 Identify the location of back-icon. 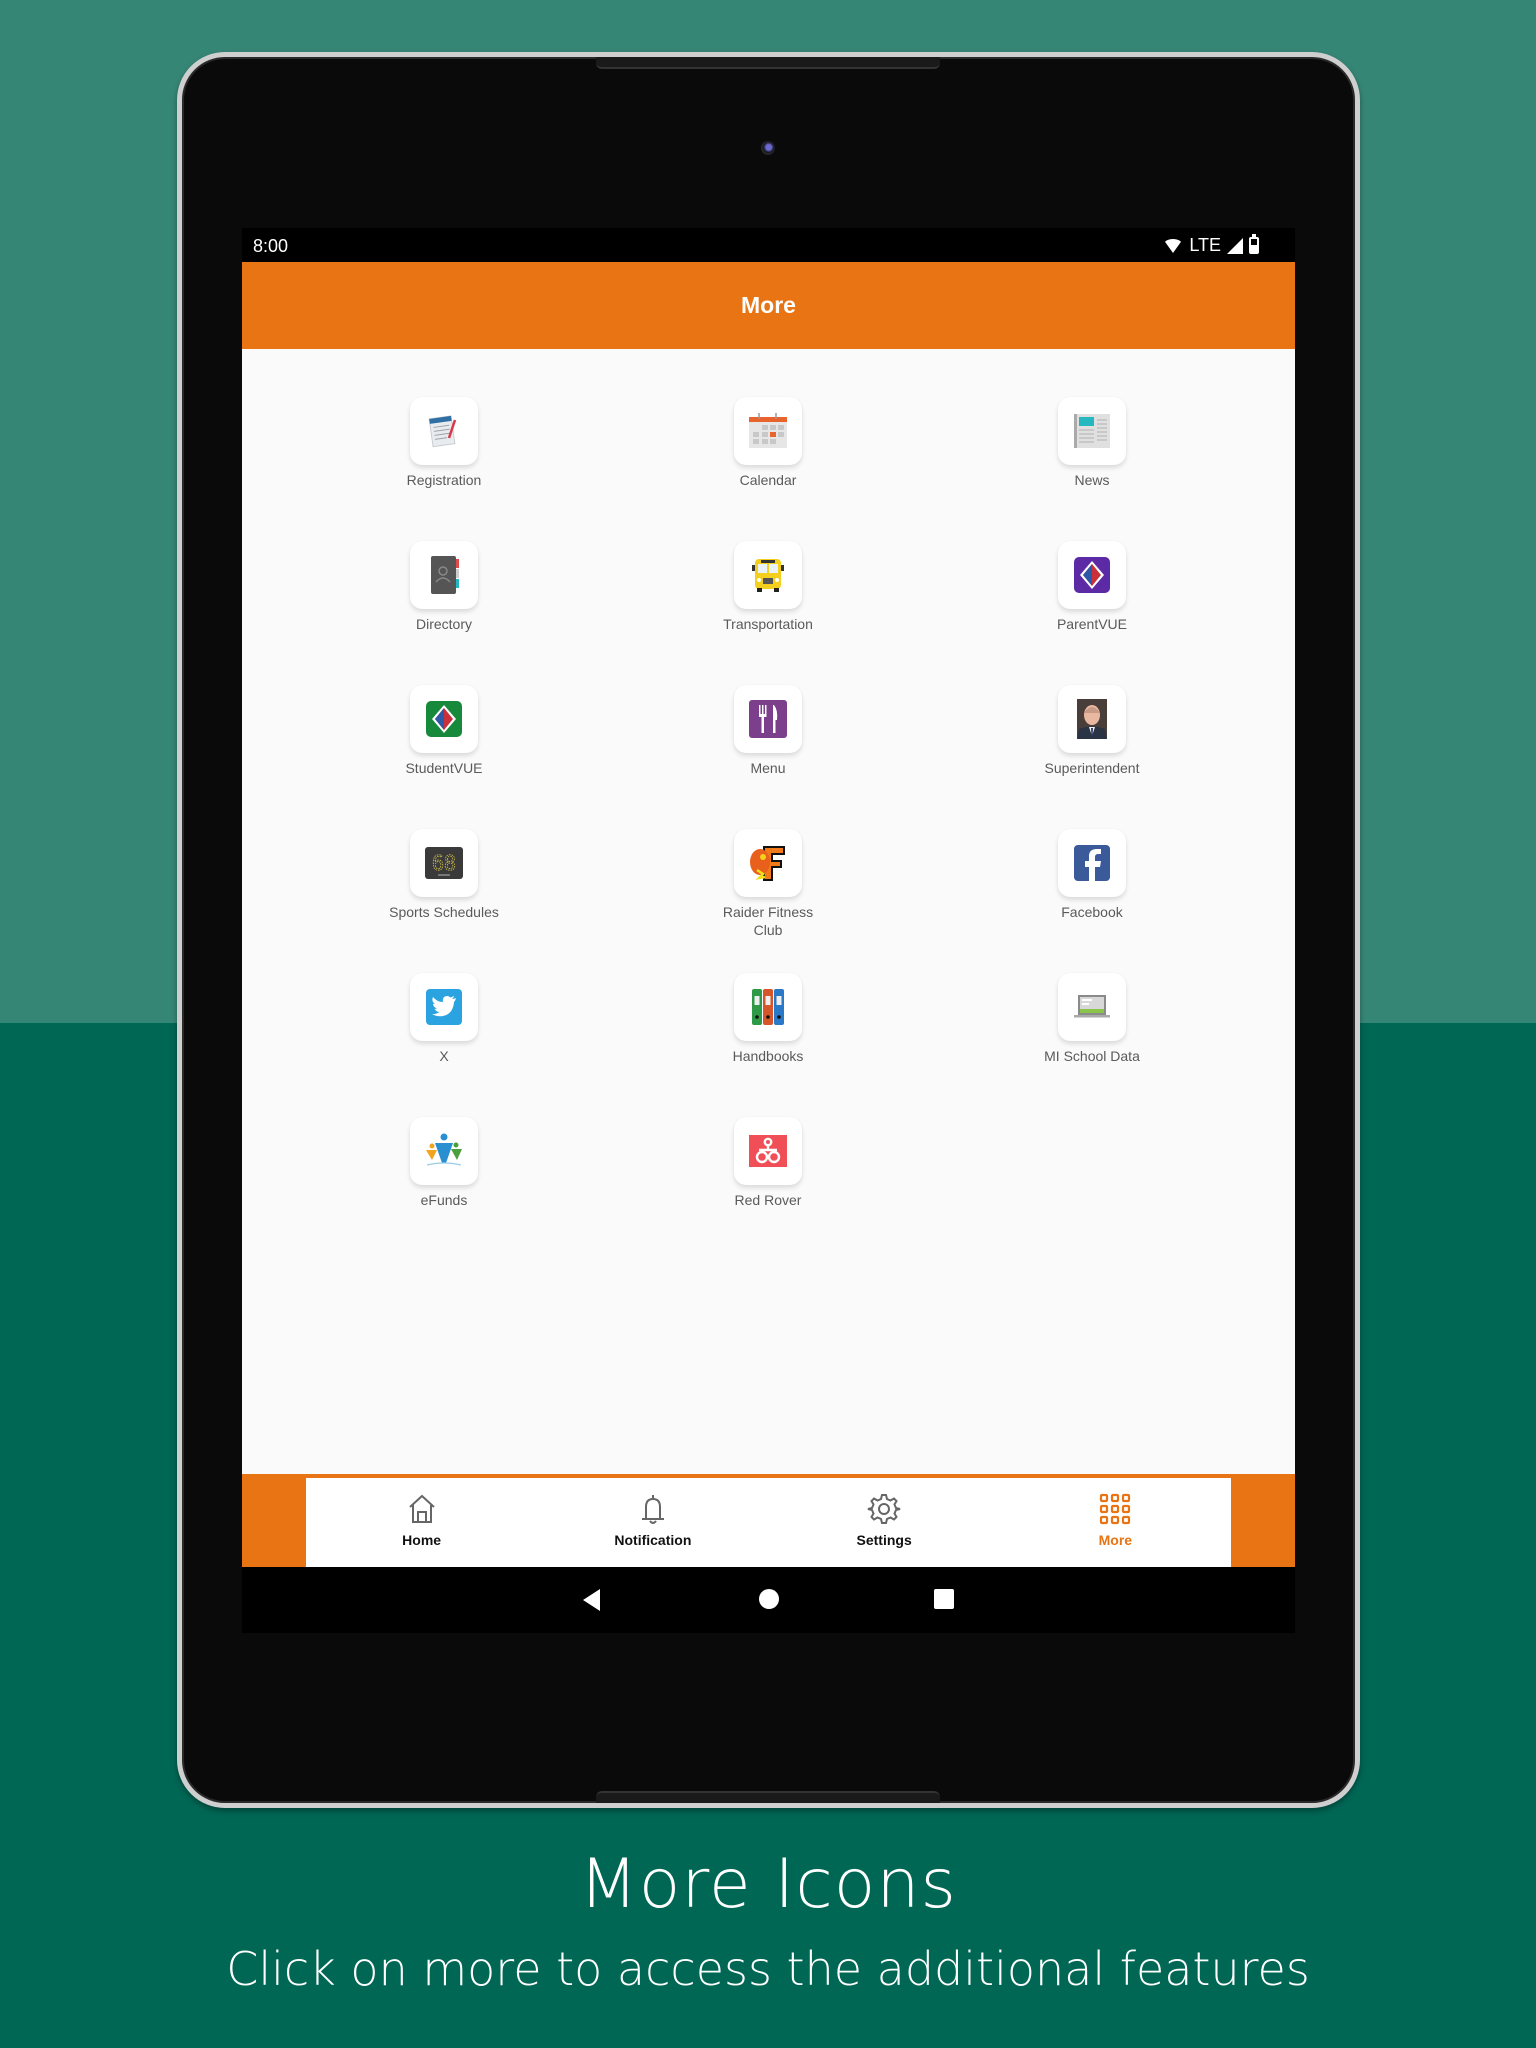
(591, 1600).